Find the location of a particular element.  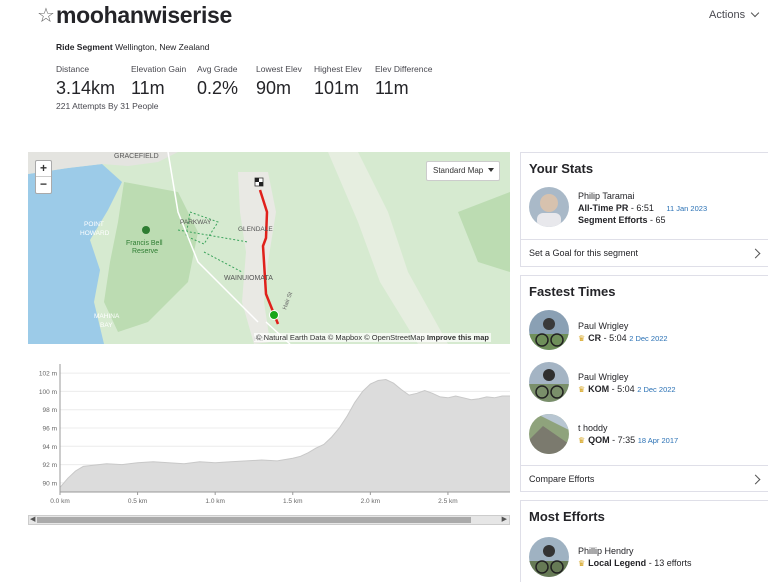

fastest-times-title: Fastest Times is located at coordinates (572, 291).